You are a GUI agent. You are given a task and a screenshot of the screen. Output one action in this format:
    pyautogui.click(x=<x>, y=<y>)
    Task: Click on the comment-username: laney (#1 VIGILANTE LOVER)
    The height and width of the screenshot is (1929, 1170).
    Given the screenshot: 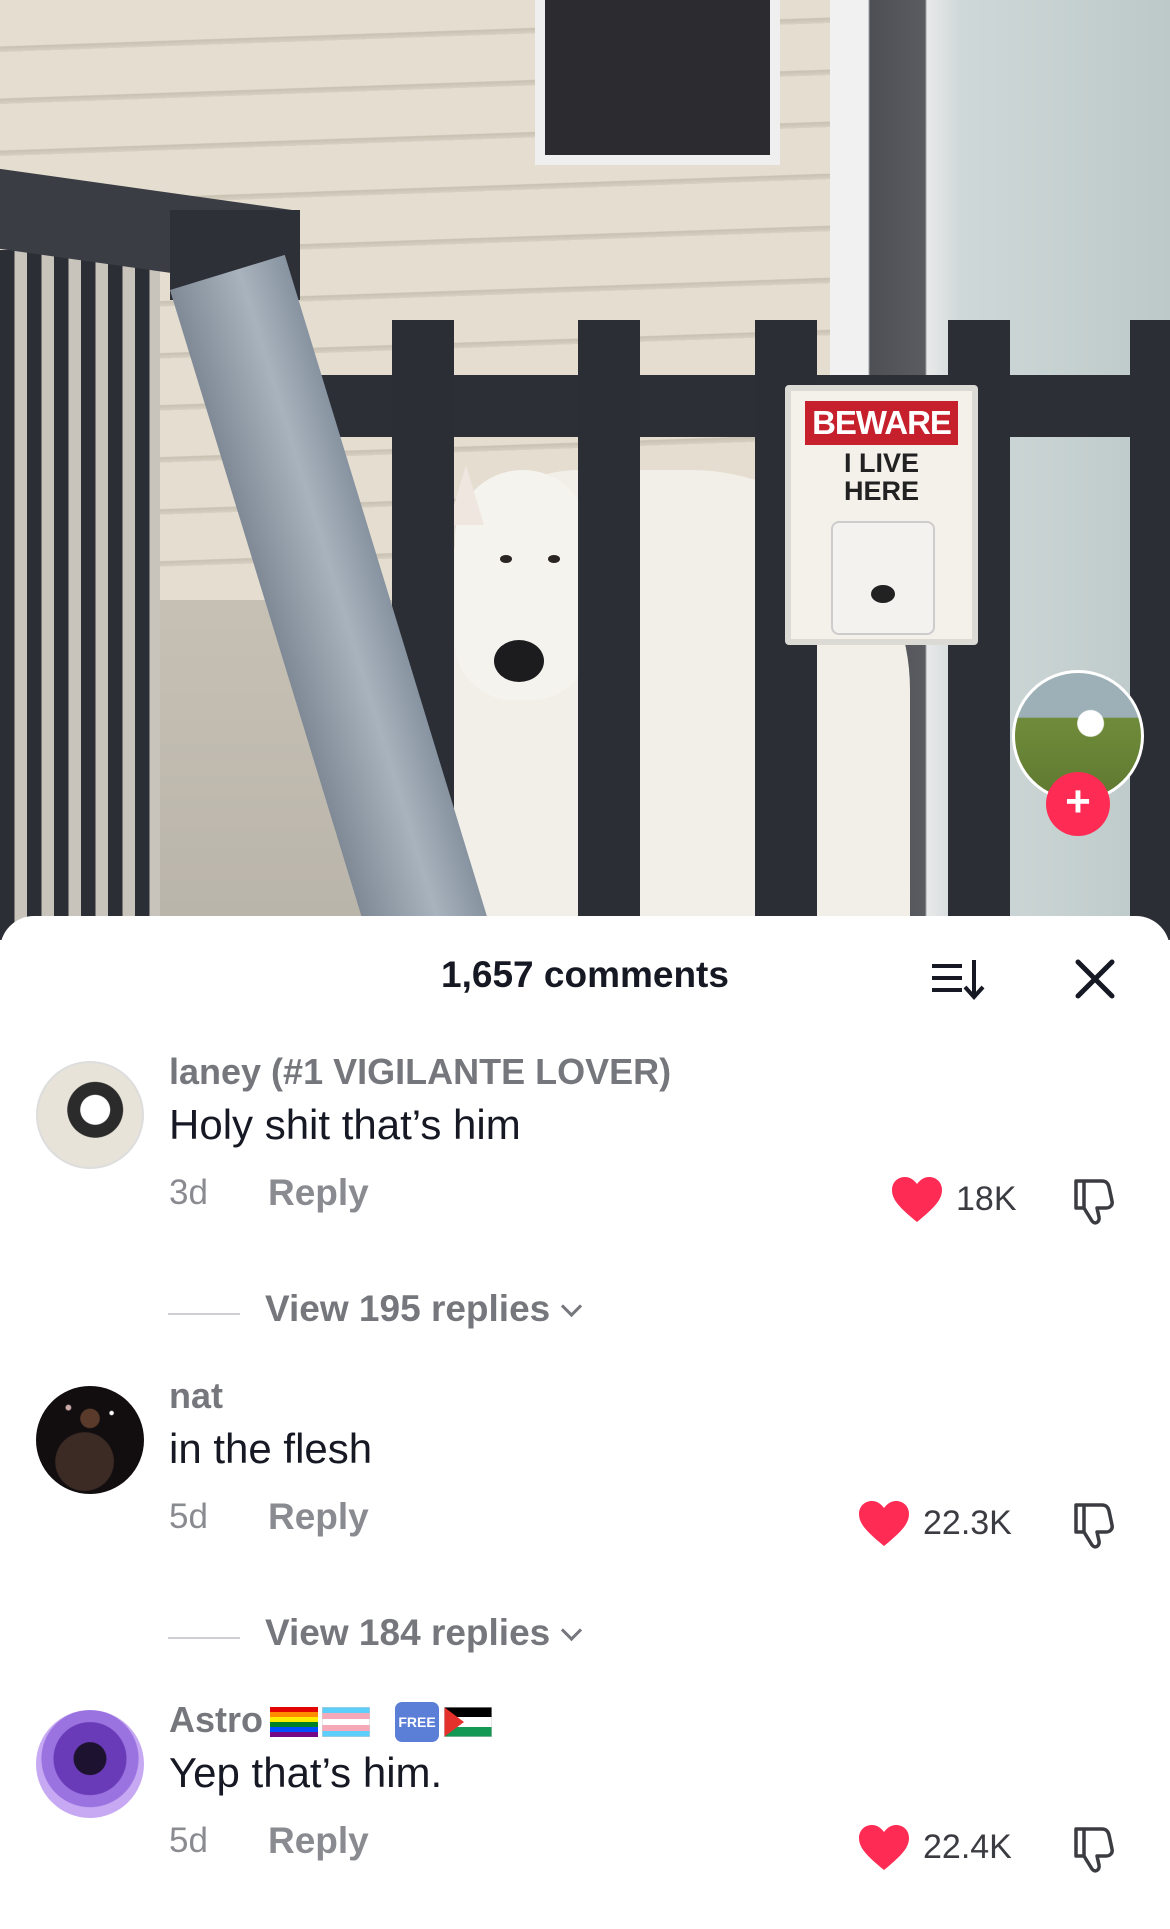 What is the action you would take?
    pyautogui.click(x=420, y=1072)
    